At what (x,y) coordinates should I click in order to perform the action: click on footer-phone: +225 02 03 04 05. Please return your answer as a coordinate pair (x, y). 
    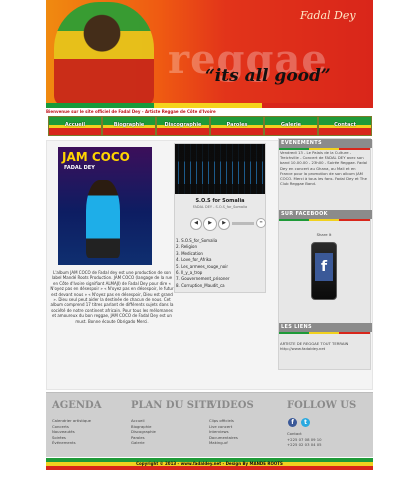
    Looking at the image, I should click on (304, 445).